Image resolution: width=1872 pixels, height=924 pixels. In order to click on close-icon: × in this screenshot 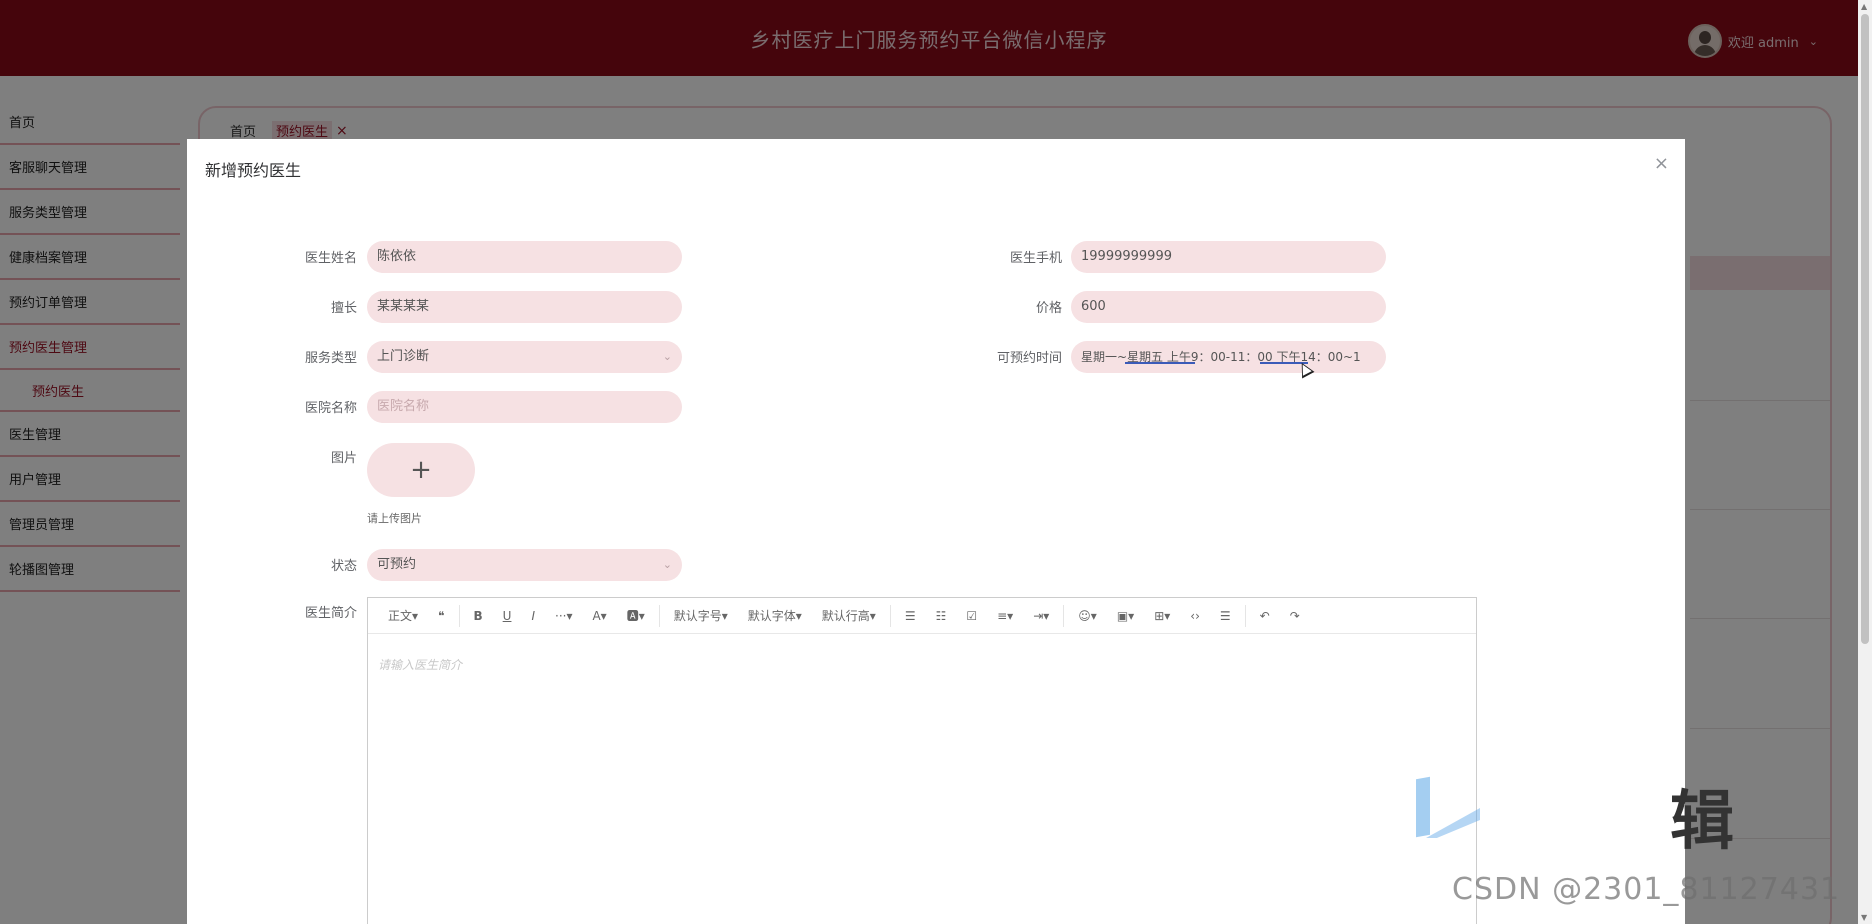, I will do `click(1661, 163)`.